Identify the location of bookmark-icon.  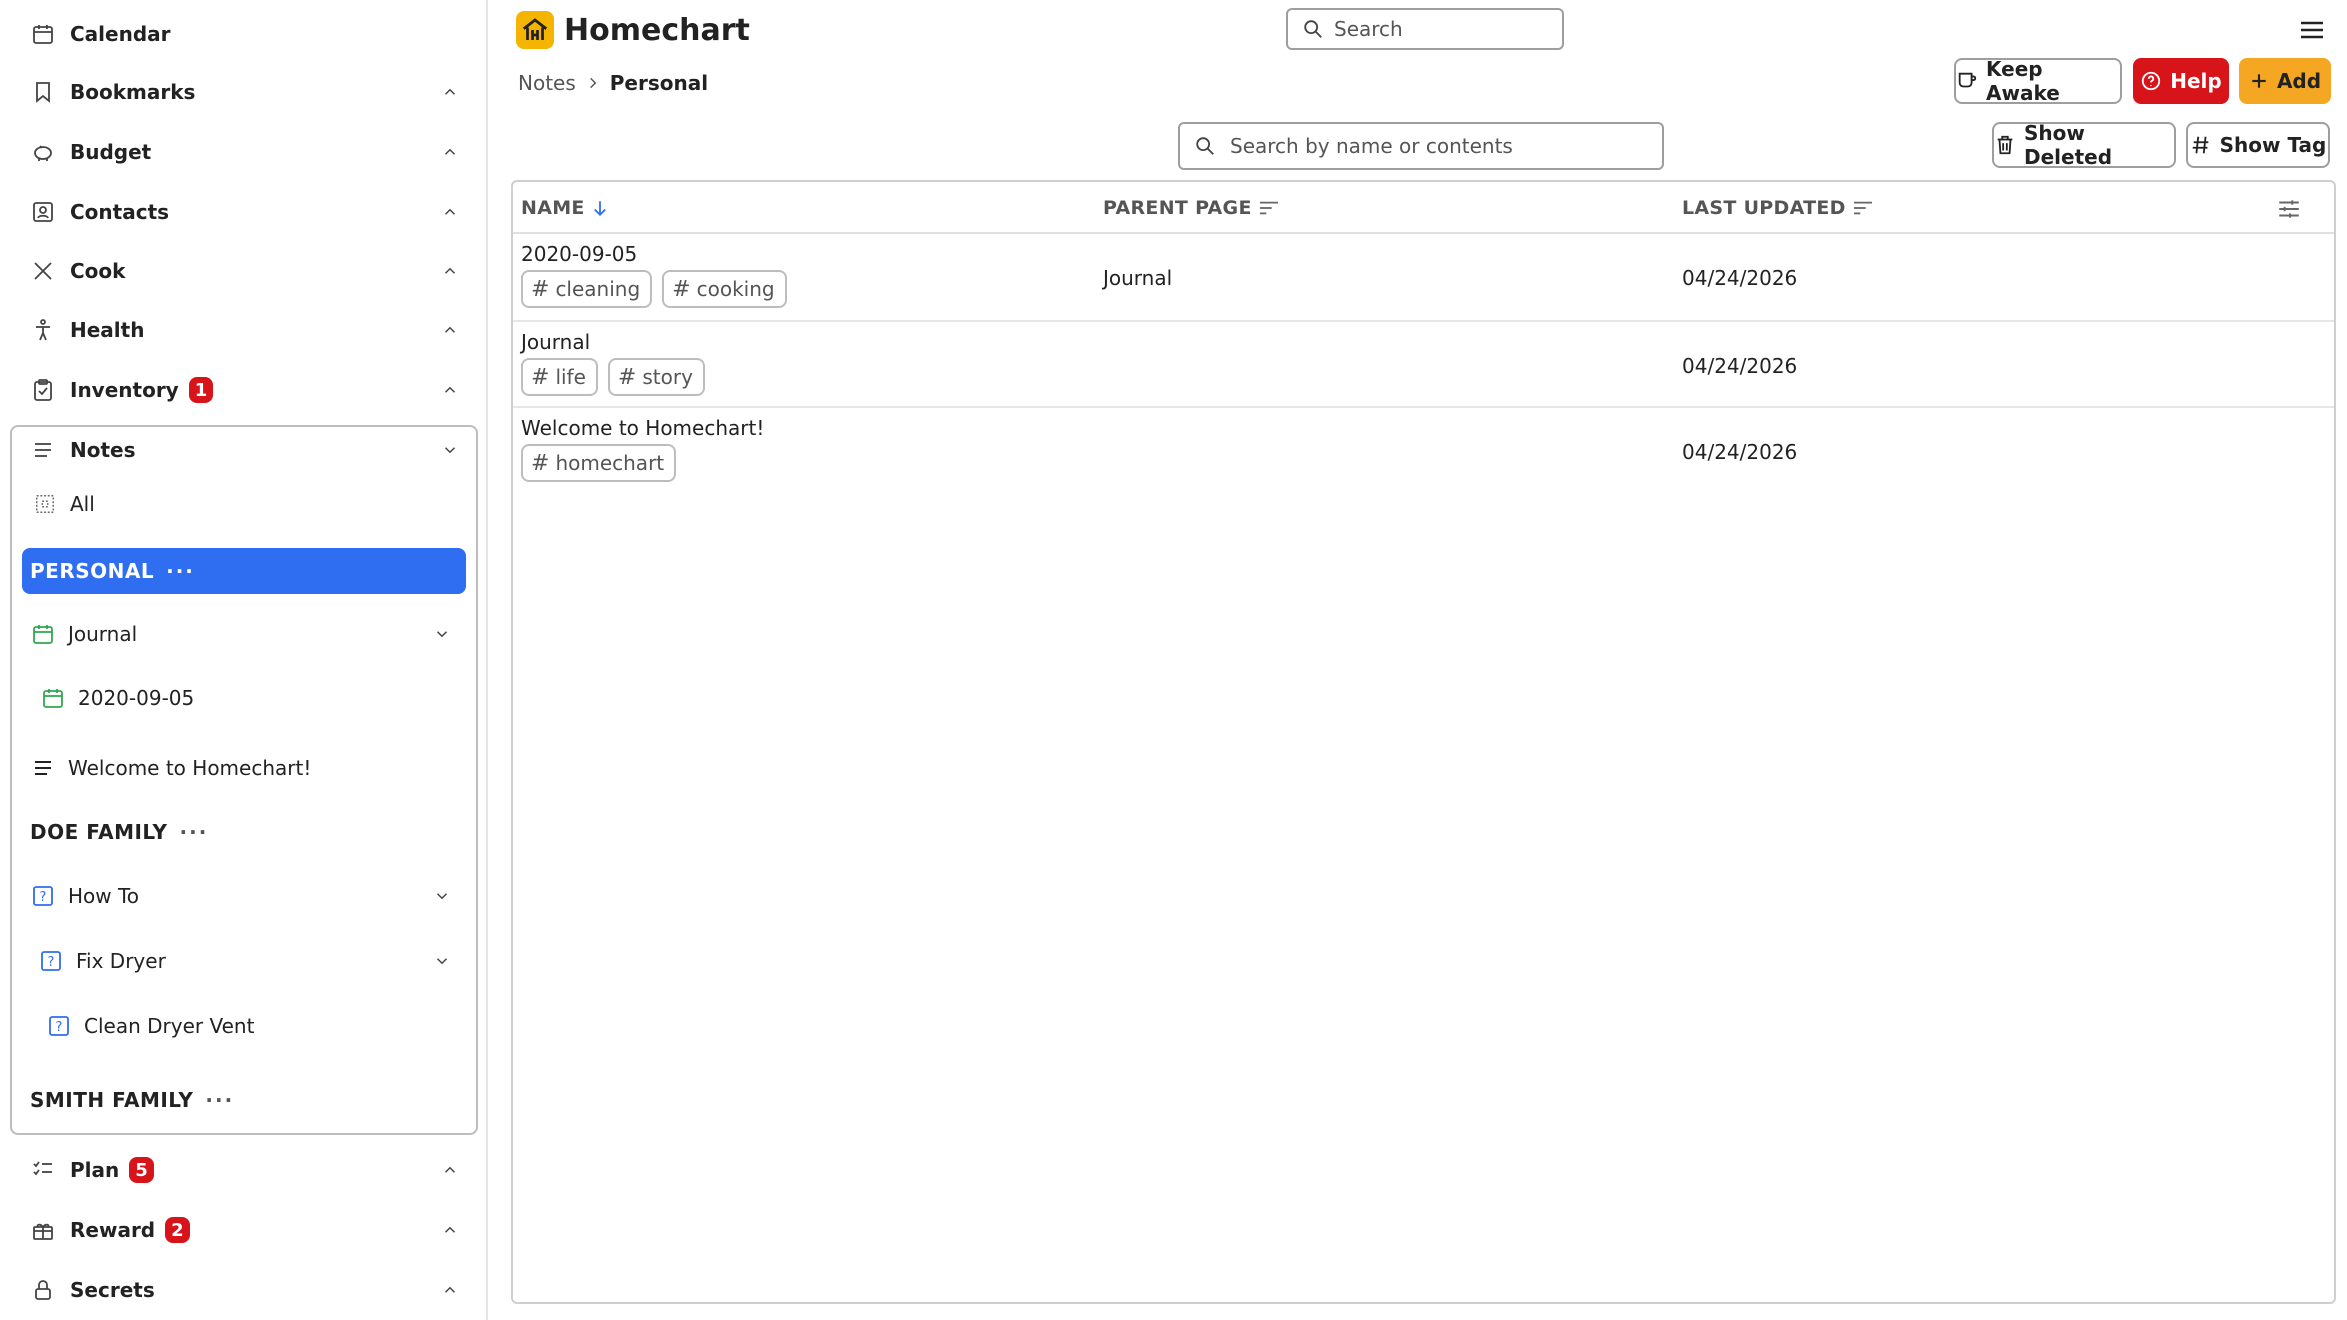
(43, 92).